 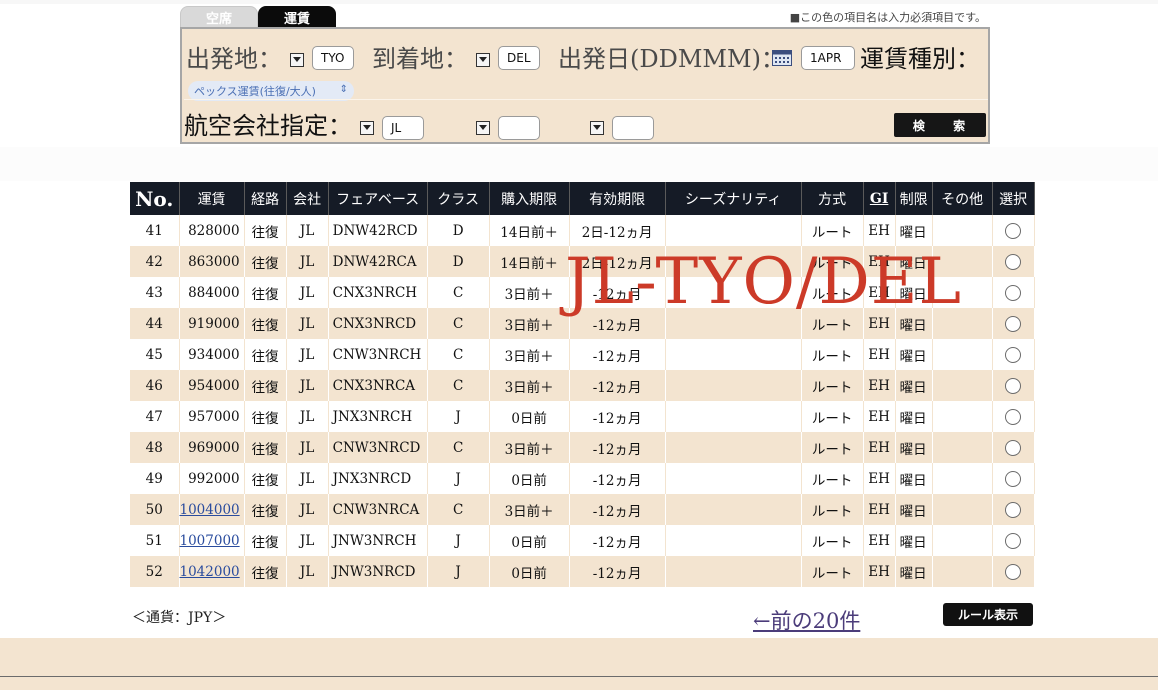 What do you see at coordinates (378, 230) in the screenshot?
I see `cell-fare-basis: DNW42RCD` at bounding box center [378, 230].